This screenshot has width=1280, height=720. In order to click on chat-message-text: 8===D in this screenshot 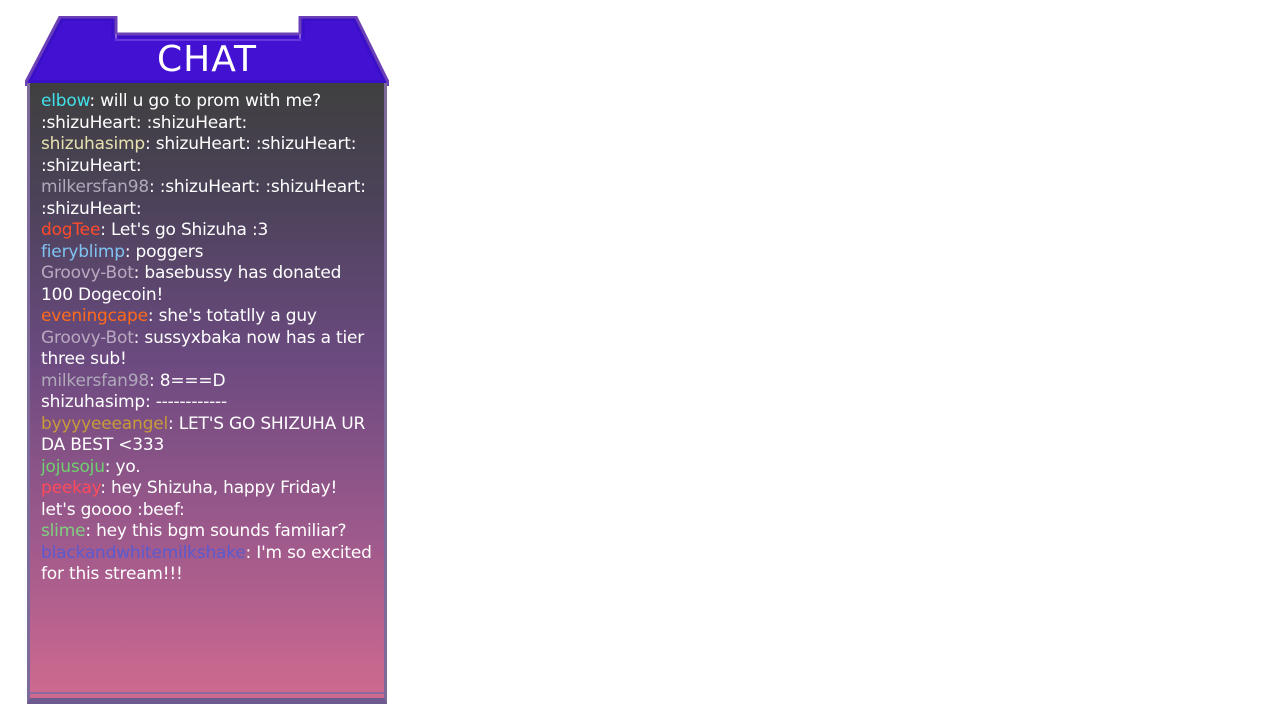, I will do `click(192, 380)`.